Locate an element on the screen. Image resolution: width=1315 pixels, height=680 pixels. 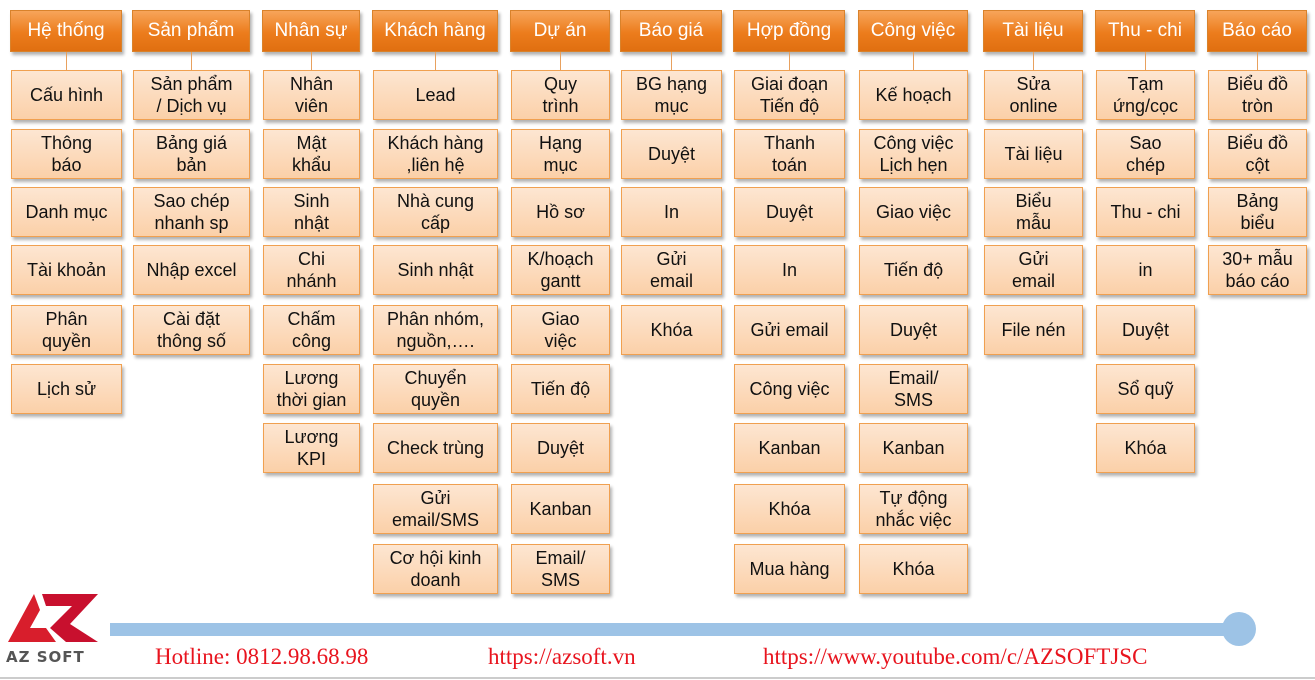
feature-box: Lương thời gian is located at coordinates (311, 389).